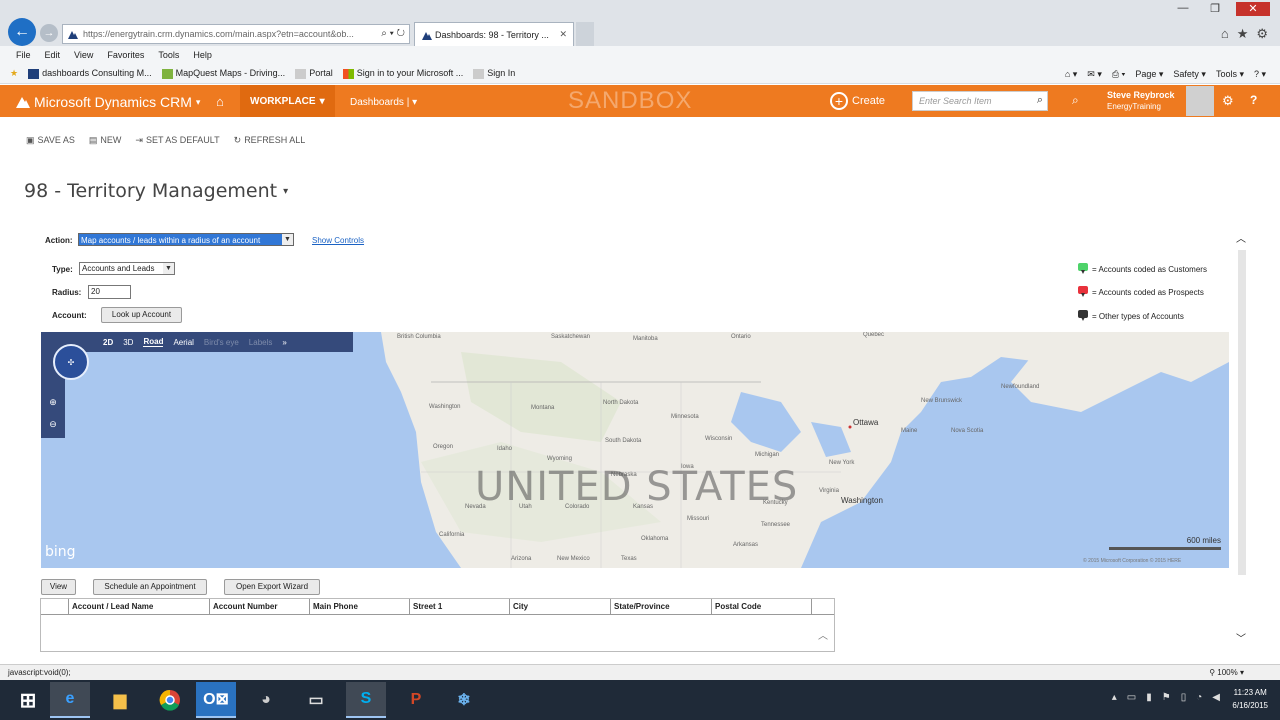 The image size is (1280, 720). What do you see at coordinates (1040, 100) in the screenshot?
I see `search-icon: ⌕` at bounding box center [1040, 100].